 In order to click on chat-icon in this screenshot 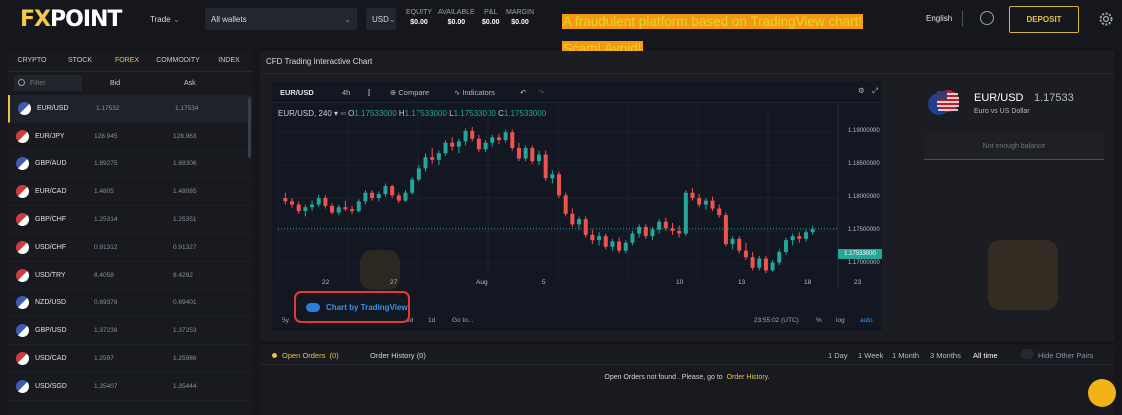, I will do `click(1102, 393)`.